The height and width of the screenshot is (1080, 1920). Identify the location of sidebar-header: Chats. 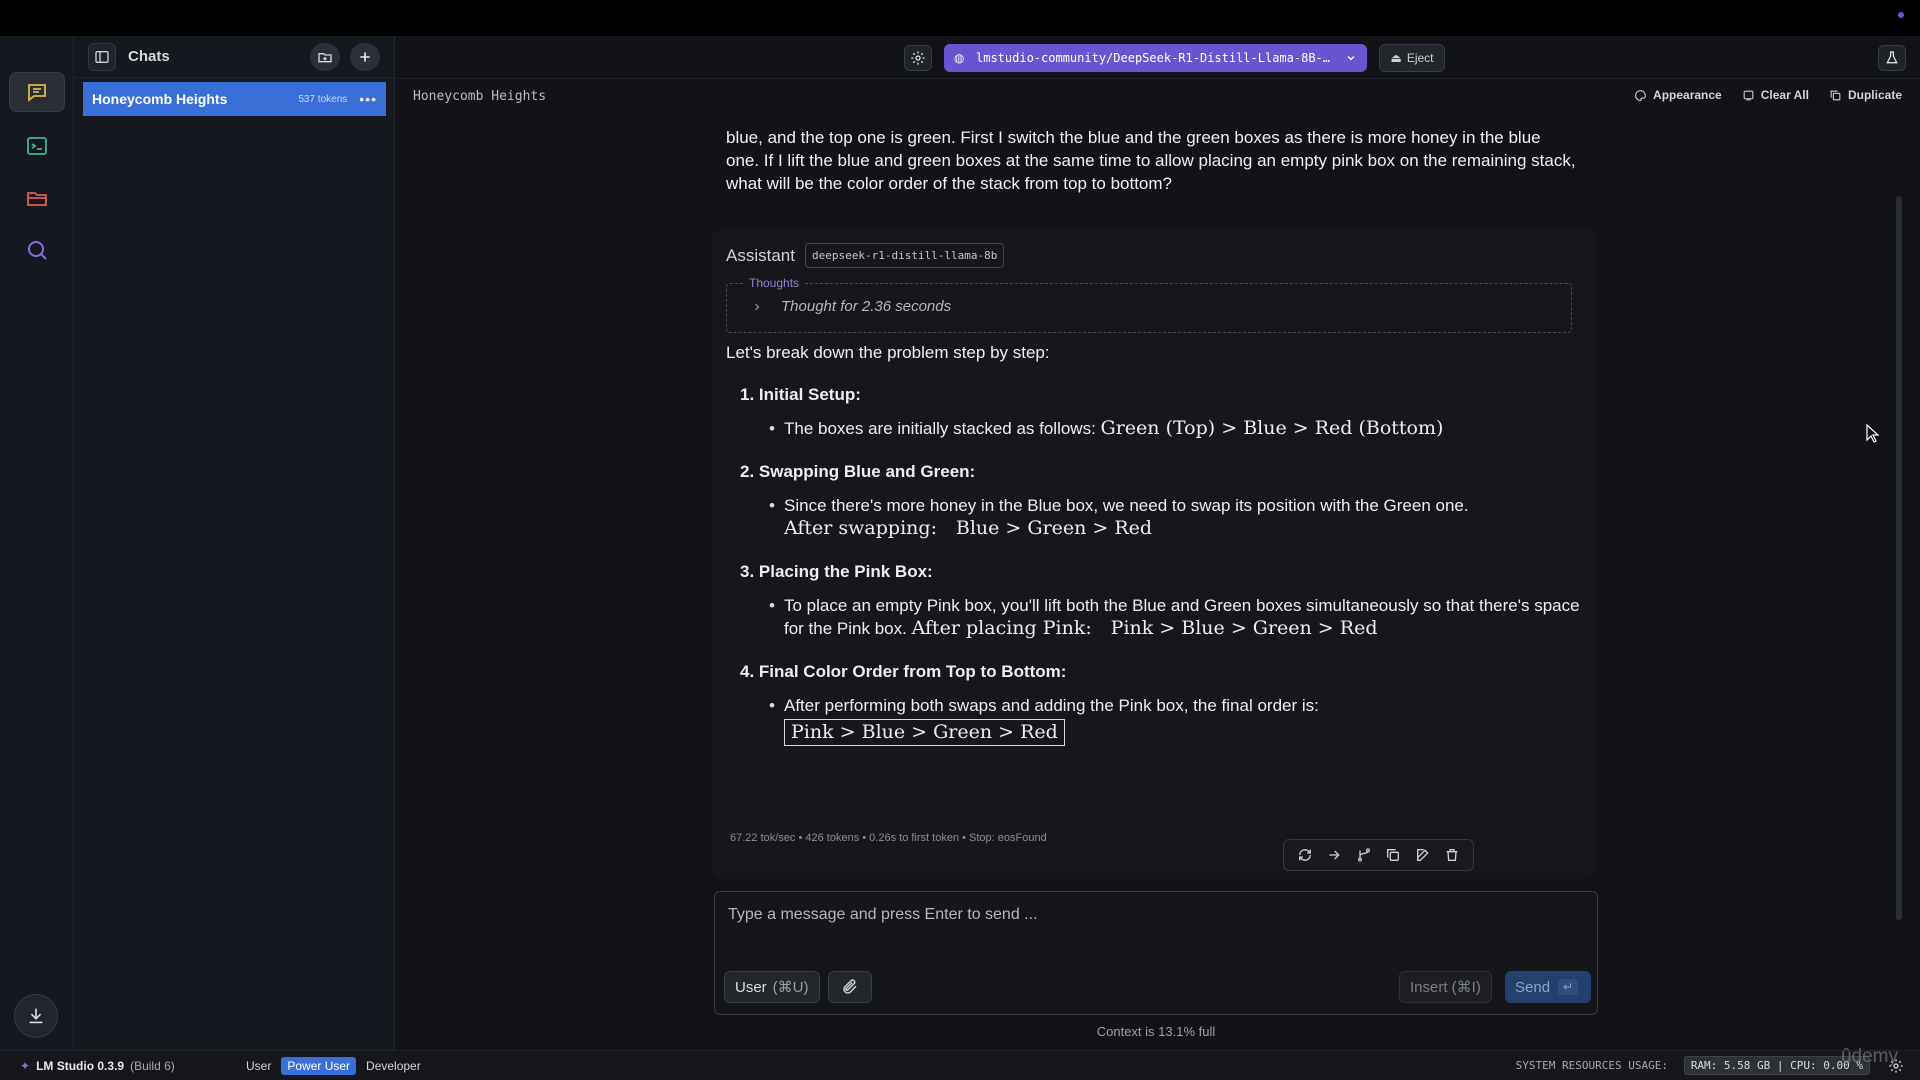
(234, 57).